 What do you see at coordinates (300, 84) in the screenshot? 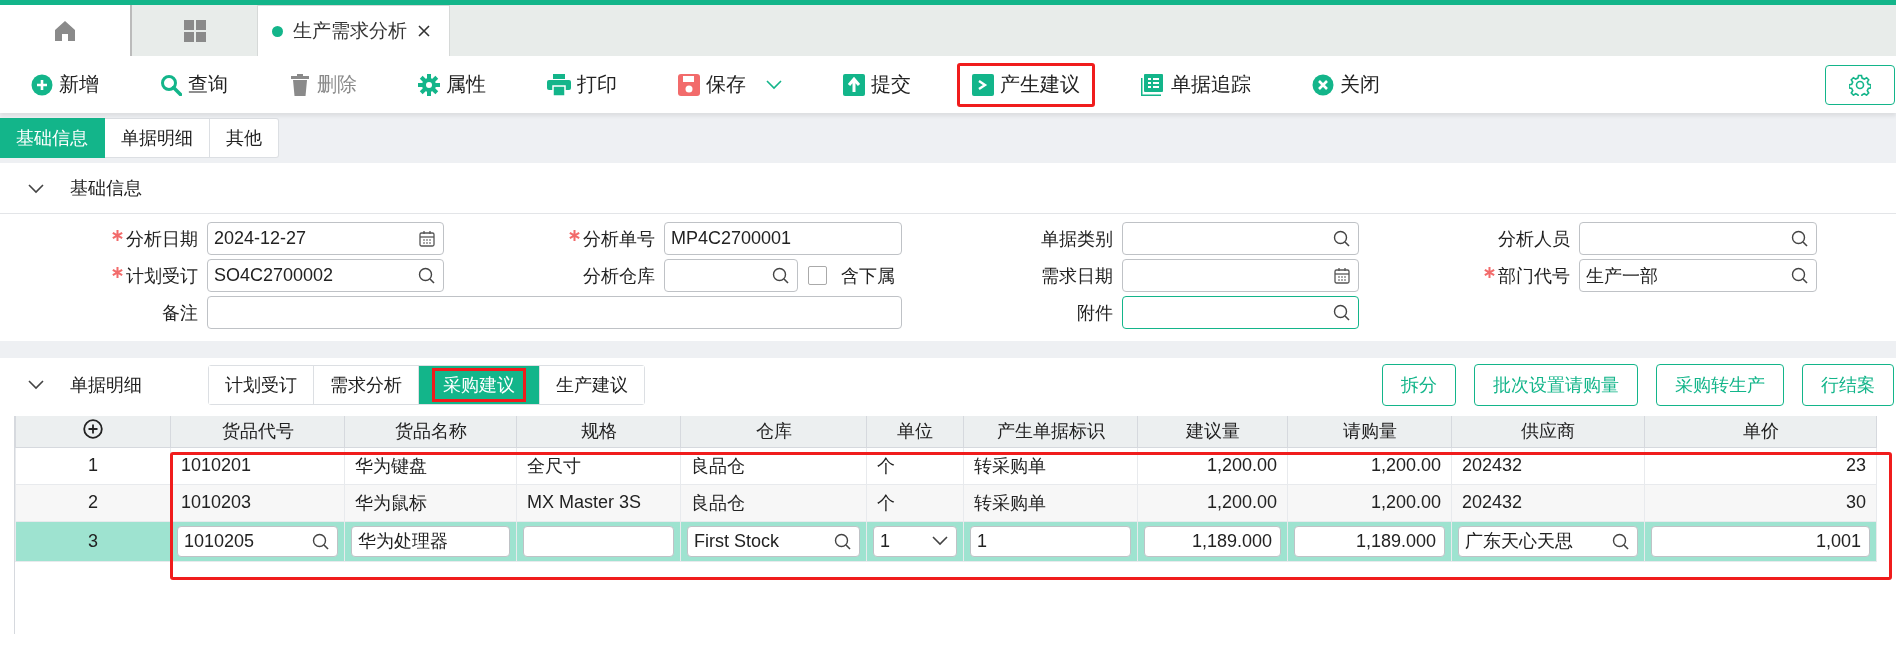
I see `trash-icon` at bounding box center [300, 84].